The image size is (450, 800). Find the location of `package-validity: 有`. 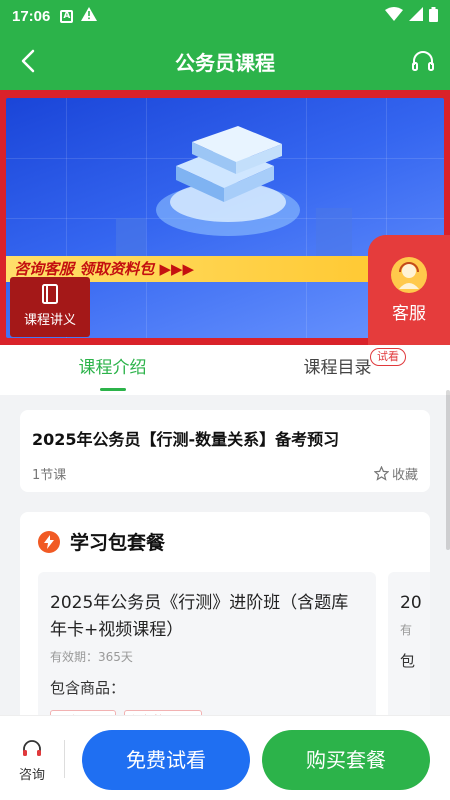

package-validity: 有 is located at coordinates (406, 630).